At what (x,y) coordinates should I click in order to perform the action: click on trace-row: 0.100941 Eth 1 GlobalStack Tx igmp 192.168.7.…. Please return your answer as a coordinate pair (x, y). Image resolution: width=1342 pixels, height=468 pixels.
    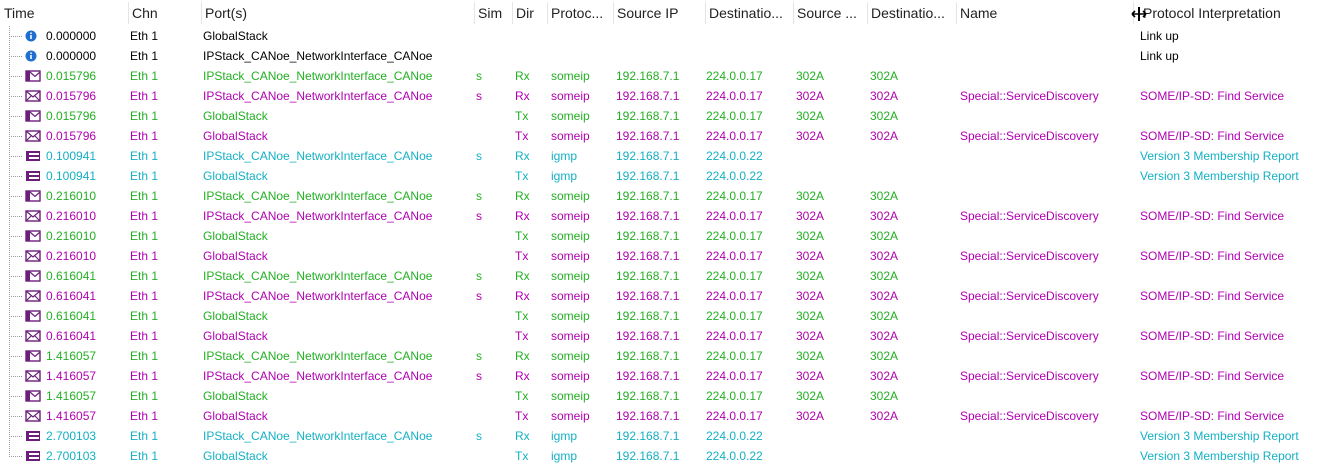
    Looking at the image, I should click on (671, 176).